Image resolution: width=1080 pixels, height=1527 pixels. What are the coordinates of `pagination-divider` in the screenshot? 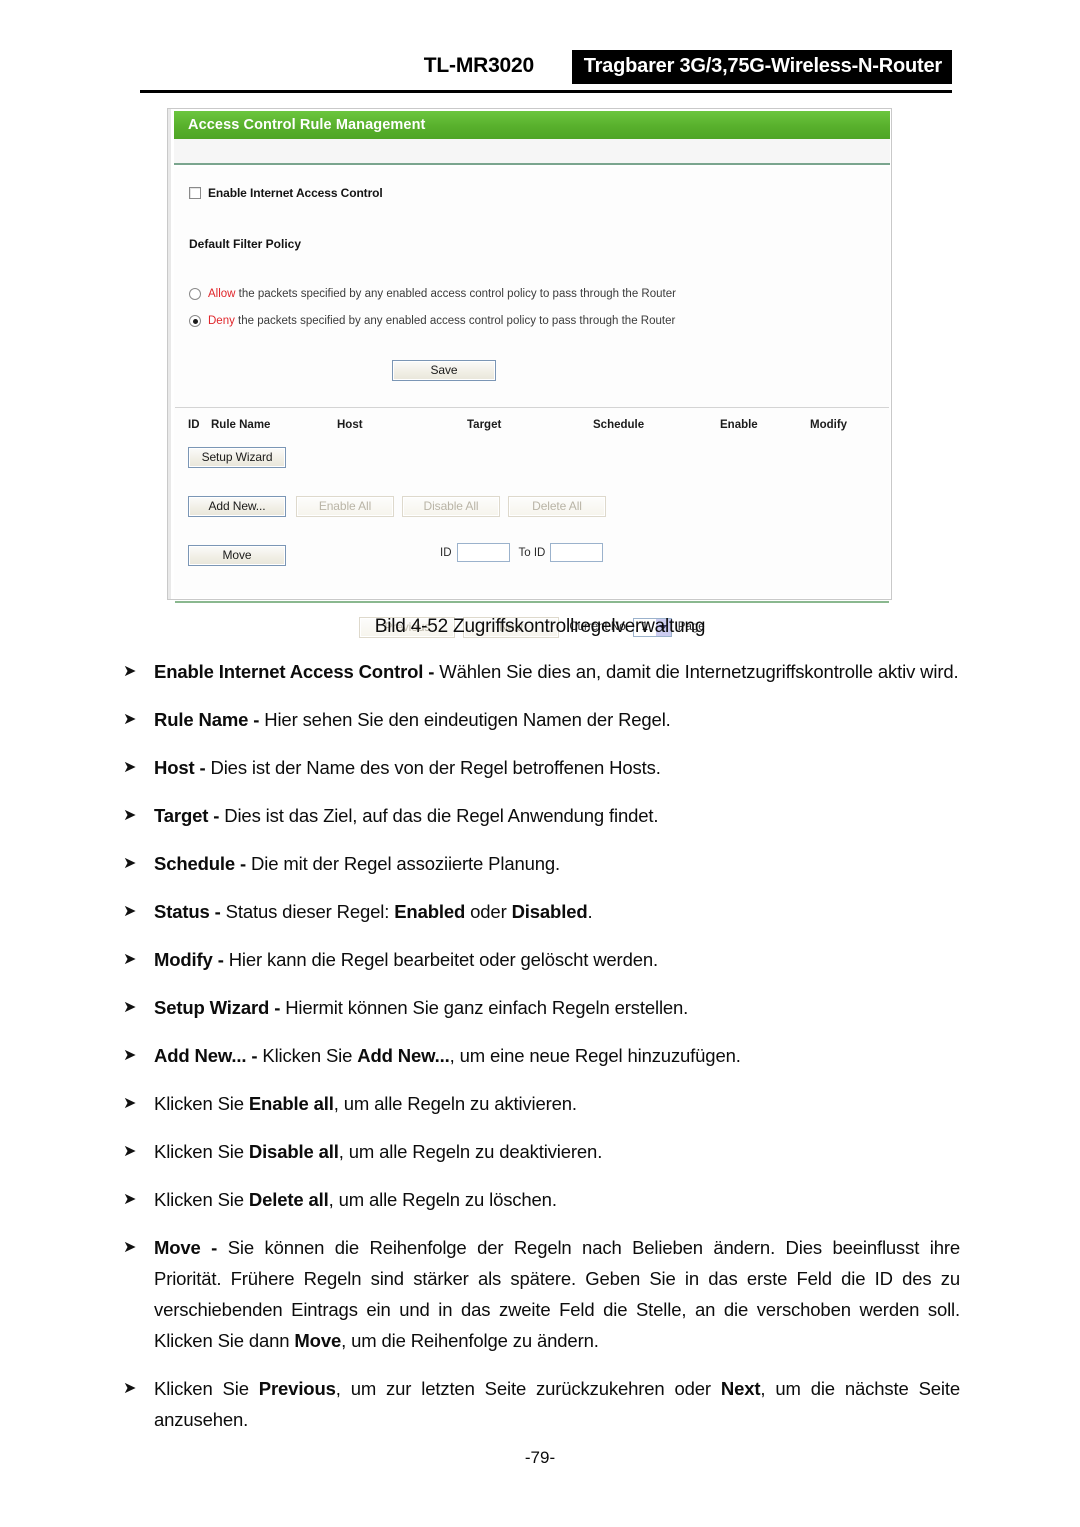 It's located at (532, 602).